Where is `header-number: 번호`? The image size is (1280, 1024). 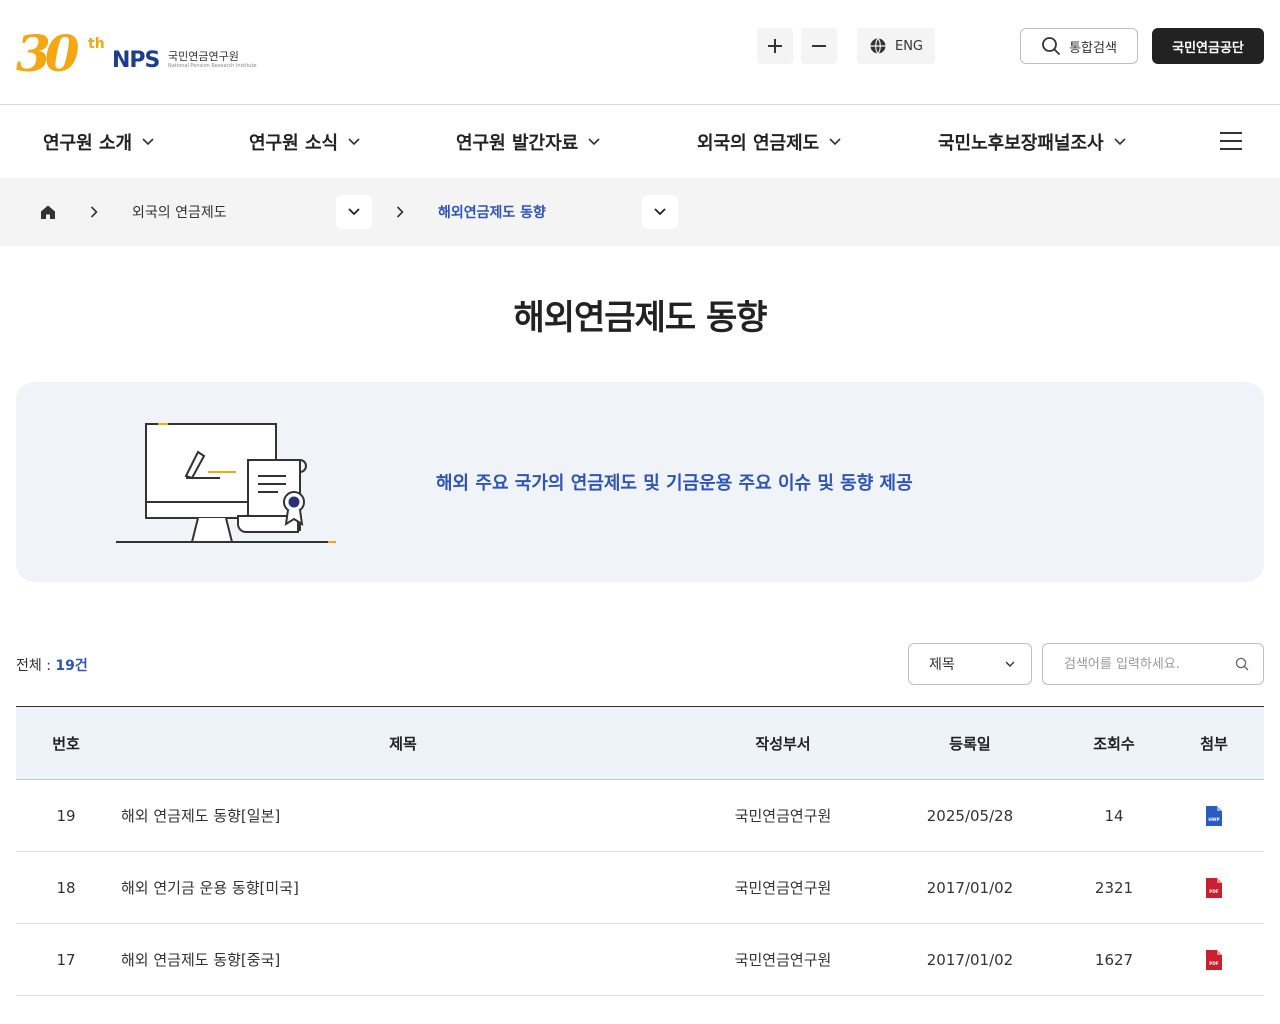
header-number: 번호 is located at coordinates (66, 743).